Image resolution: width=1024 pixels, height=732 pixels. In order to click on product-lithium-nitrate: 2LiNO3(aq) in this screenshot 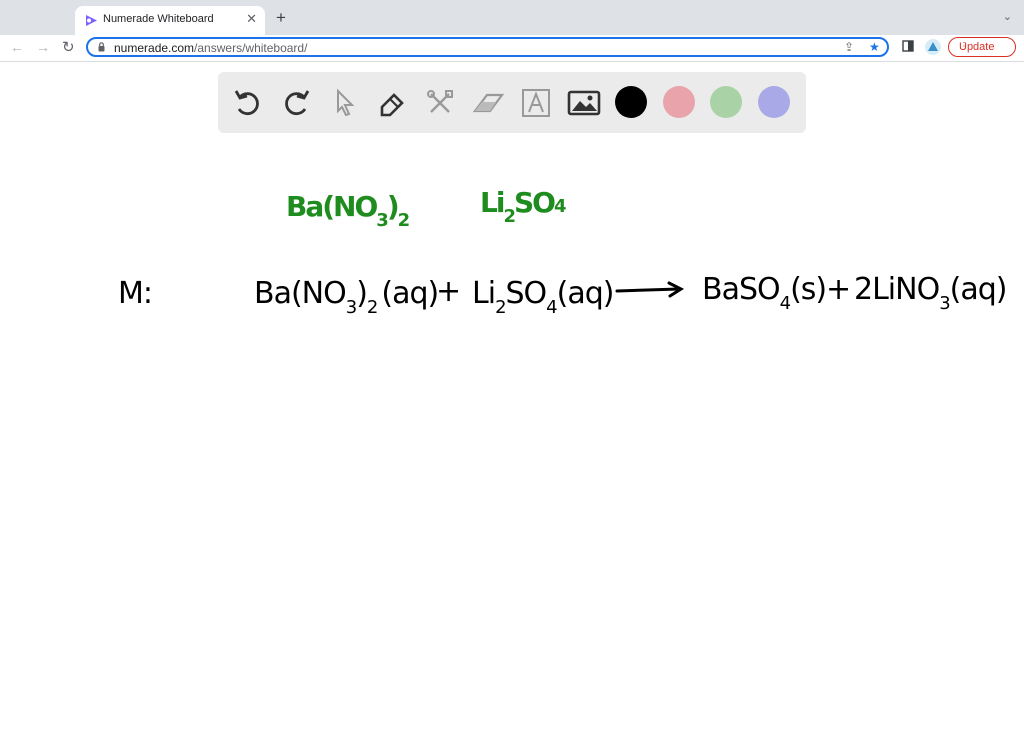, I will do `click(931, 293)`.